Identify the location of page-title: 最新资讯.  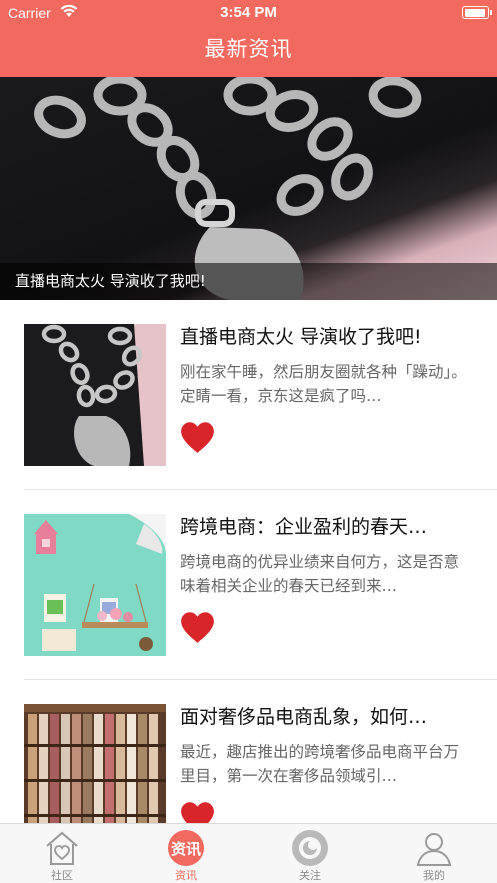
(248, 49).